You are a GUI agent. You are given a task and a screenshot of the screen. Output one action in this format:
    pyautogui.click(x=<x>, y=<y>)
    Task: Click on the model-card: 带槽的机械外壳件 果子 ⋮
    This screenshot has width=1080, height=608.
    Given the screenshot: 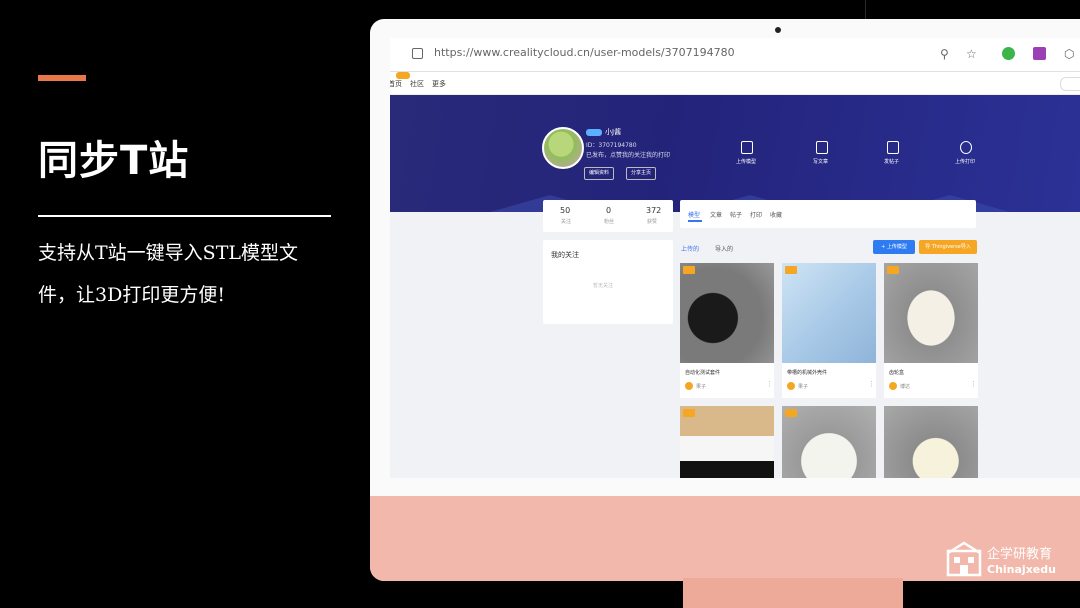 What is the action you would take?
    pyautogui.click(x=829, y=330)
    